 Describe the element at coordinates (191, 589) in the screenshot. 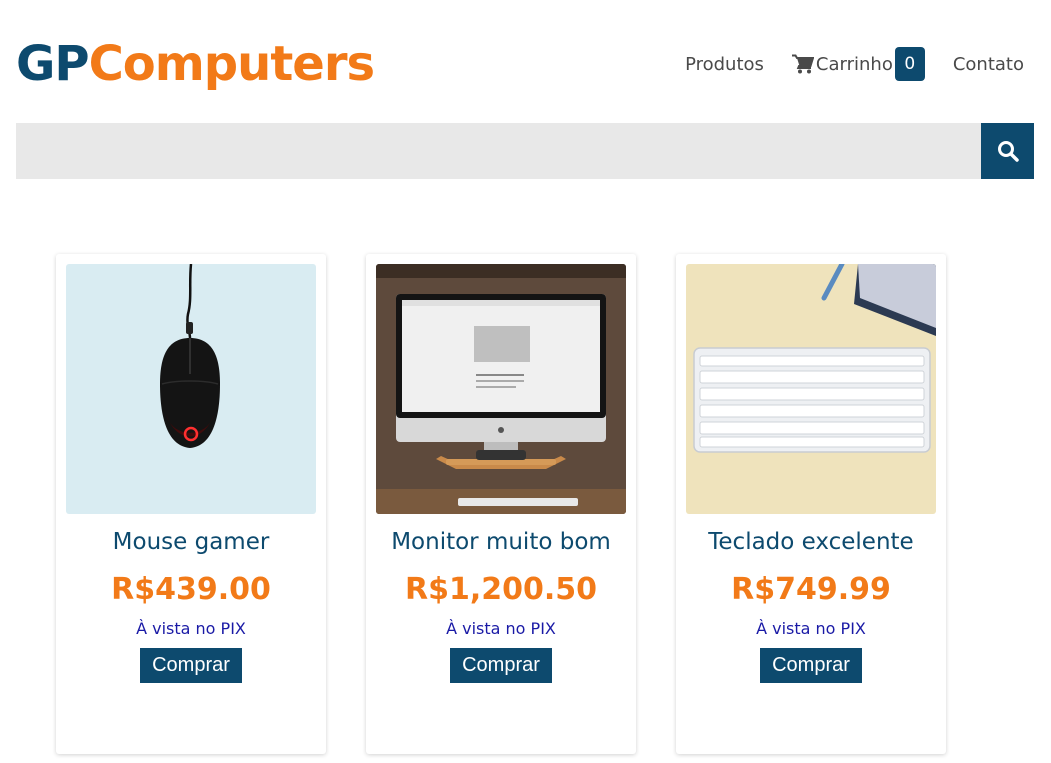

I see `product-price: R$439.00` at that location.